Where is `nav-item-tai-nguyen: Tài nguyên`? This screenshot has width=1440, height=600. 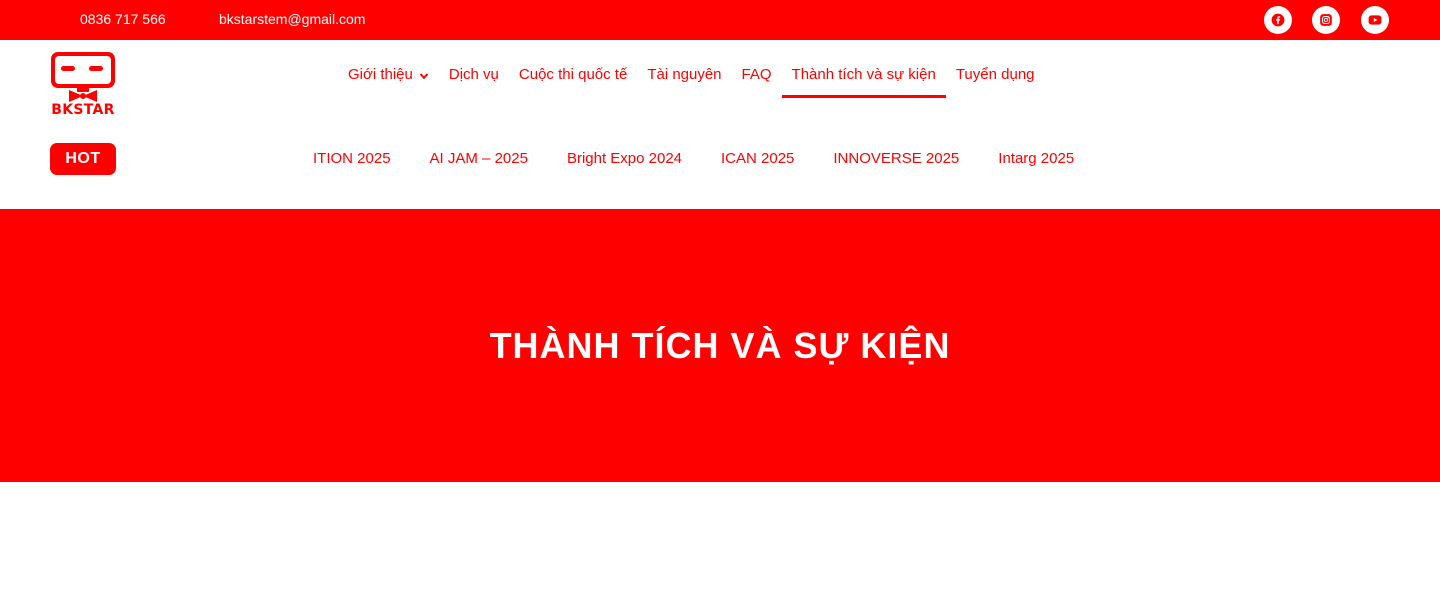 nav-item-tai-nguyen: Tài nguyên is located at coordinates (684, 77).